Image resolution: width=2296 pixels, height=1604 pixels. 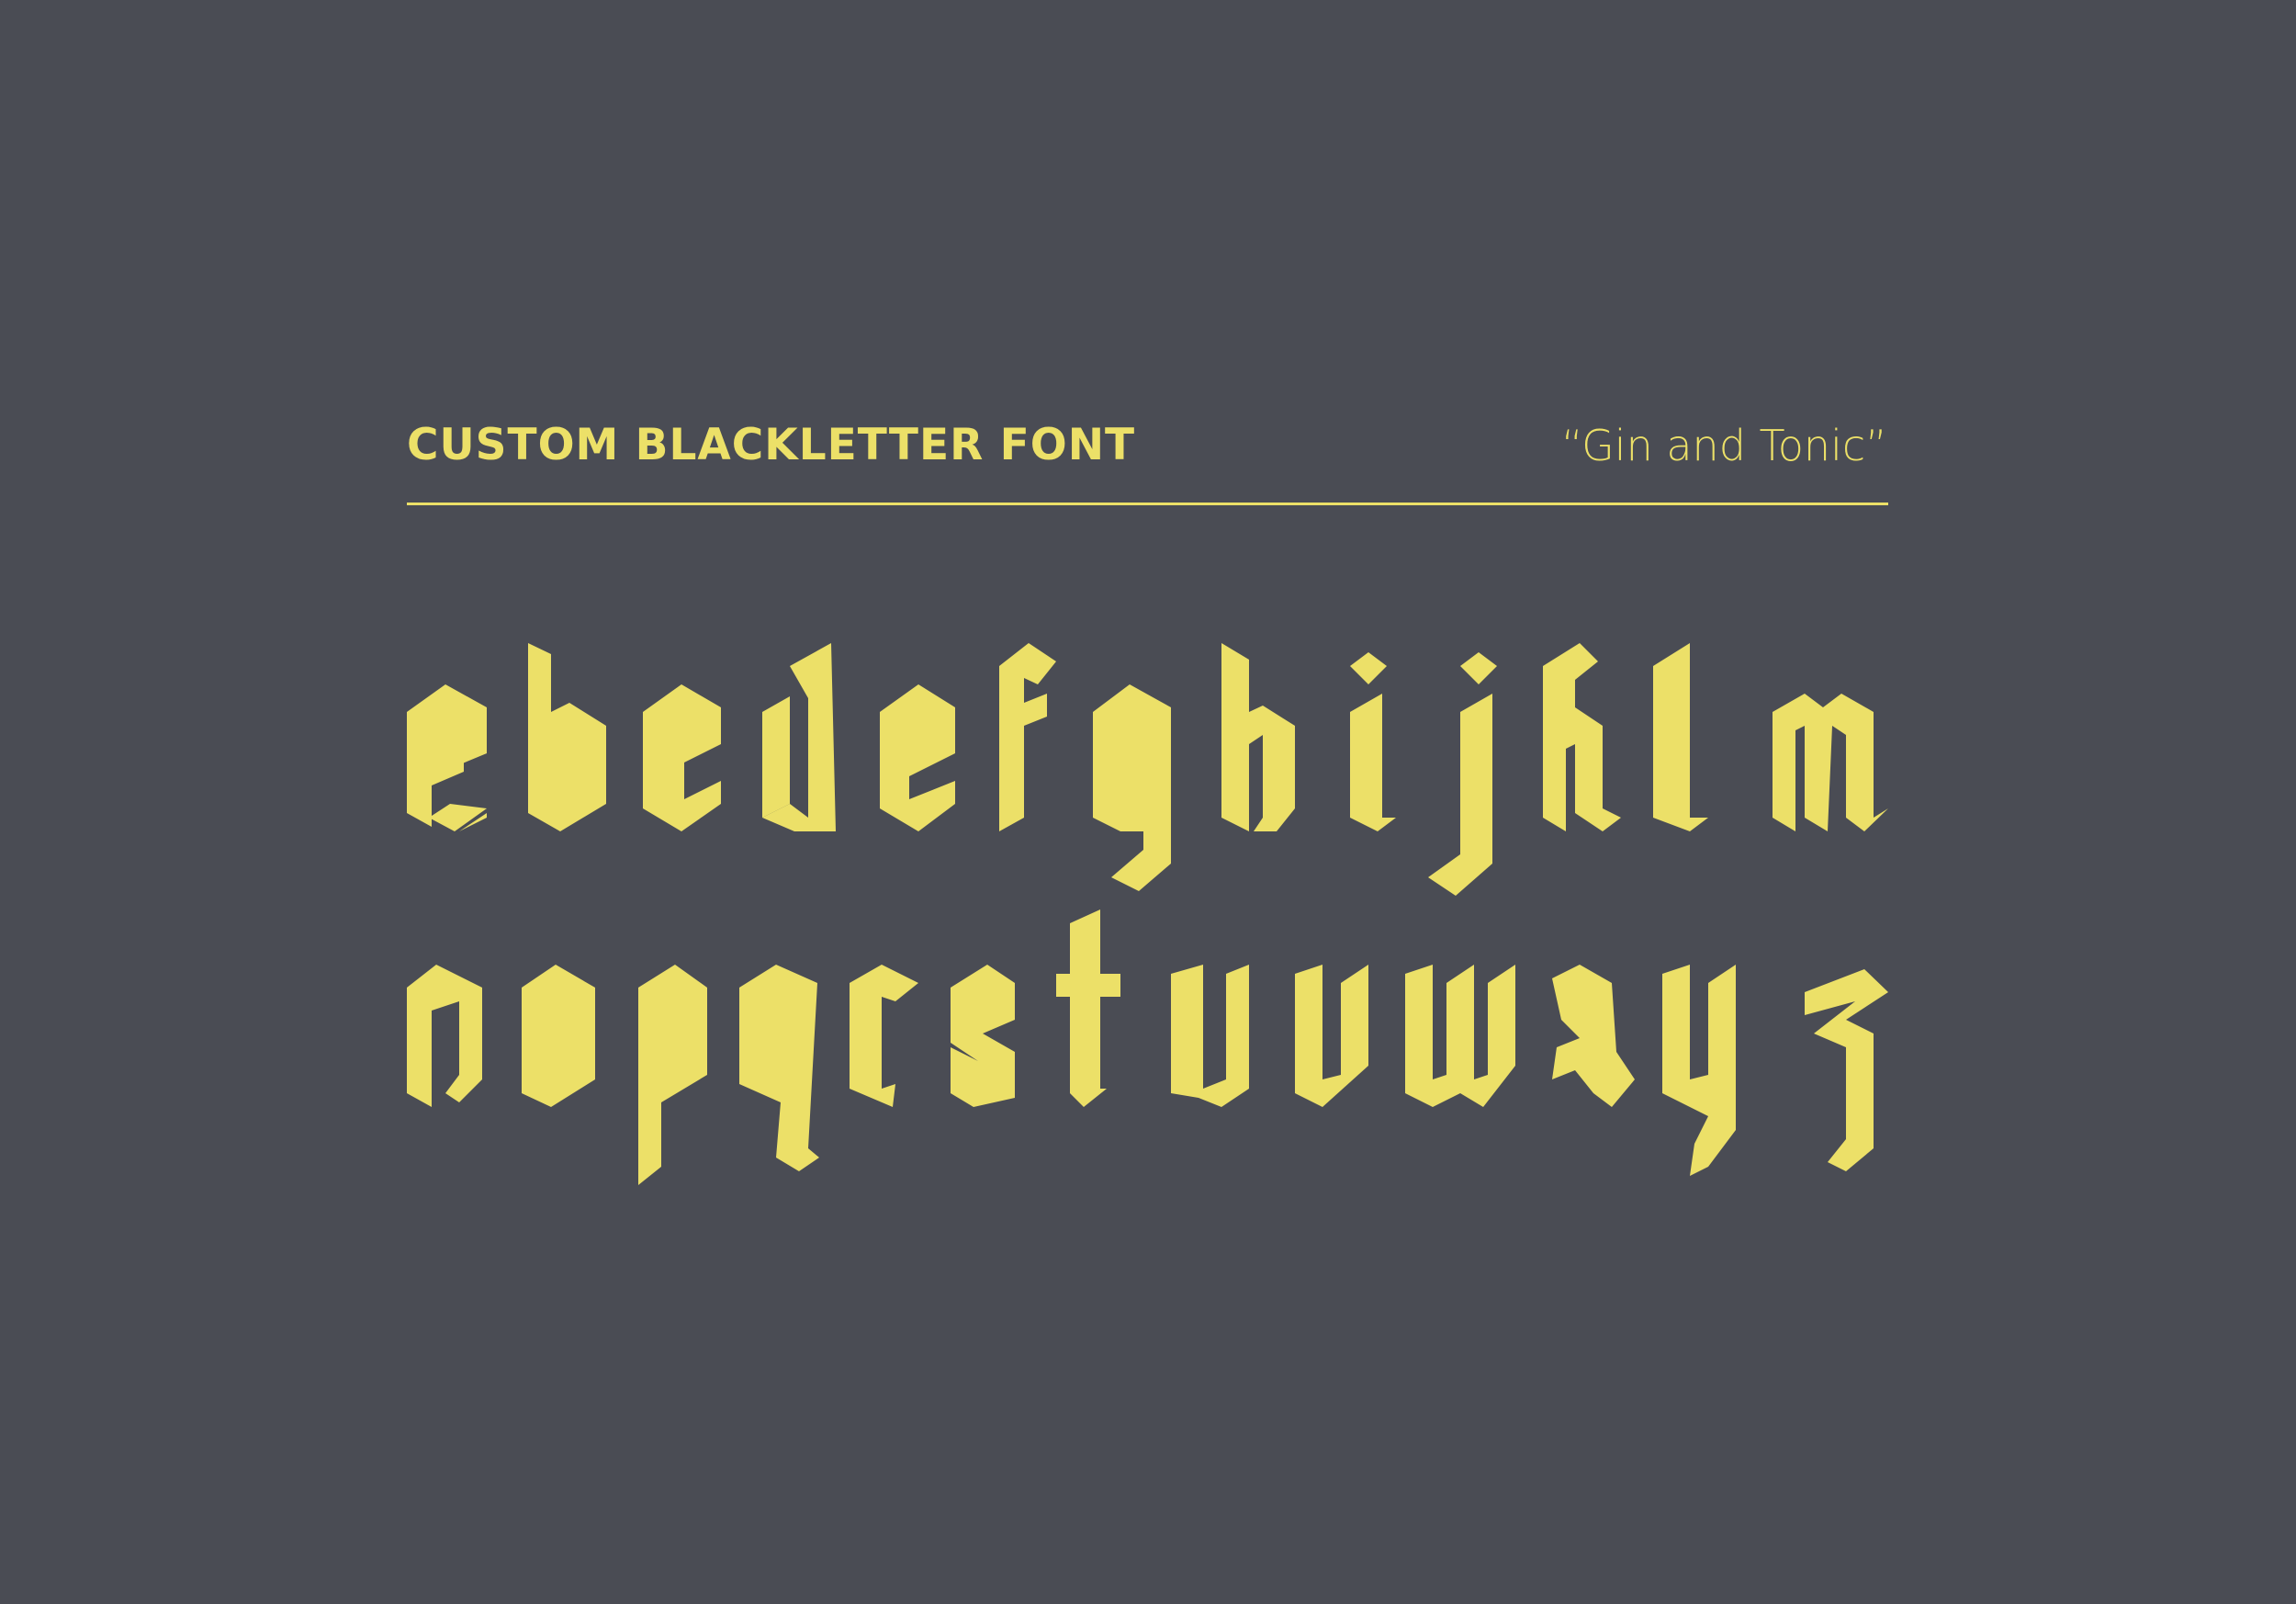 I want to click on glyph-m, so click(x=1830, y=762).